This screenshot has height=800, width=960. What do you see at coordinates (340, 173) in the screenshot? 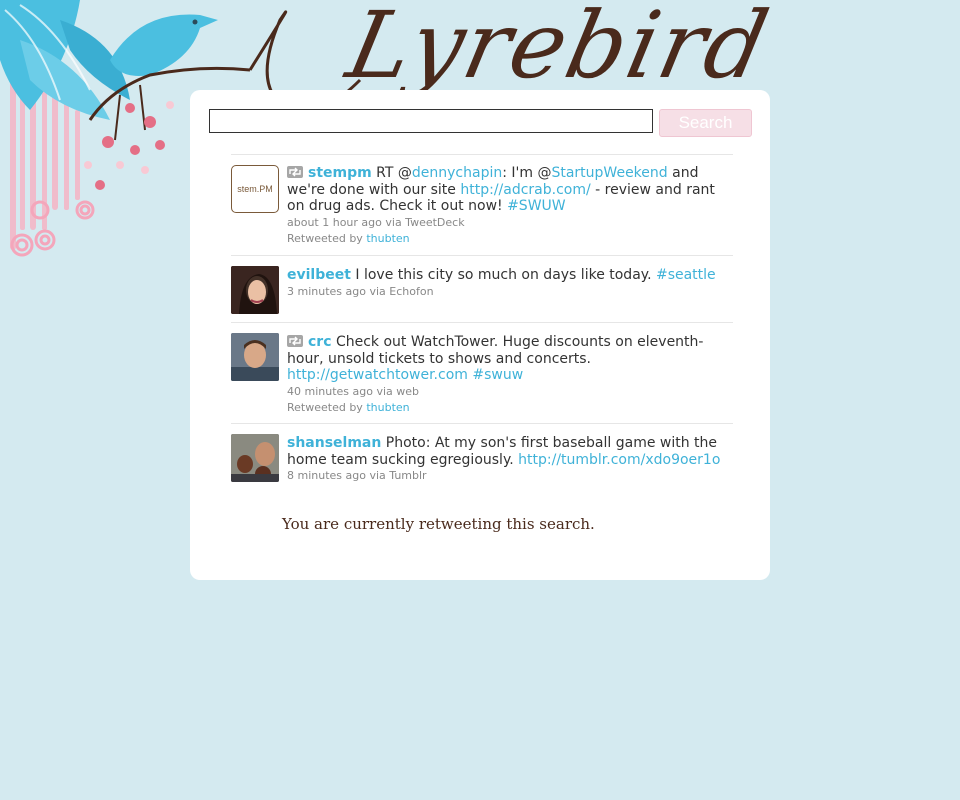
I see `tweet-username: stempm` at bounding box center [340, 173].